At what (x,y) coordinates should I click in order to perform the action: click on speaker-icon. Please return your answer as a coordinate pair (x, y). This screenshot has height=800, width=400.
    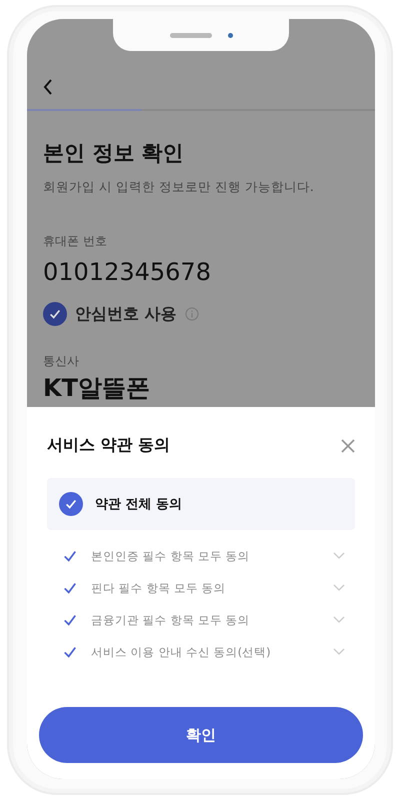
    Looking at the image, I should click on (191, 35).